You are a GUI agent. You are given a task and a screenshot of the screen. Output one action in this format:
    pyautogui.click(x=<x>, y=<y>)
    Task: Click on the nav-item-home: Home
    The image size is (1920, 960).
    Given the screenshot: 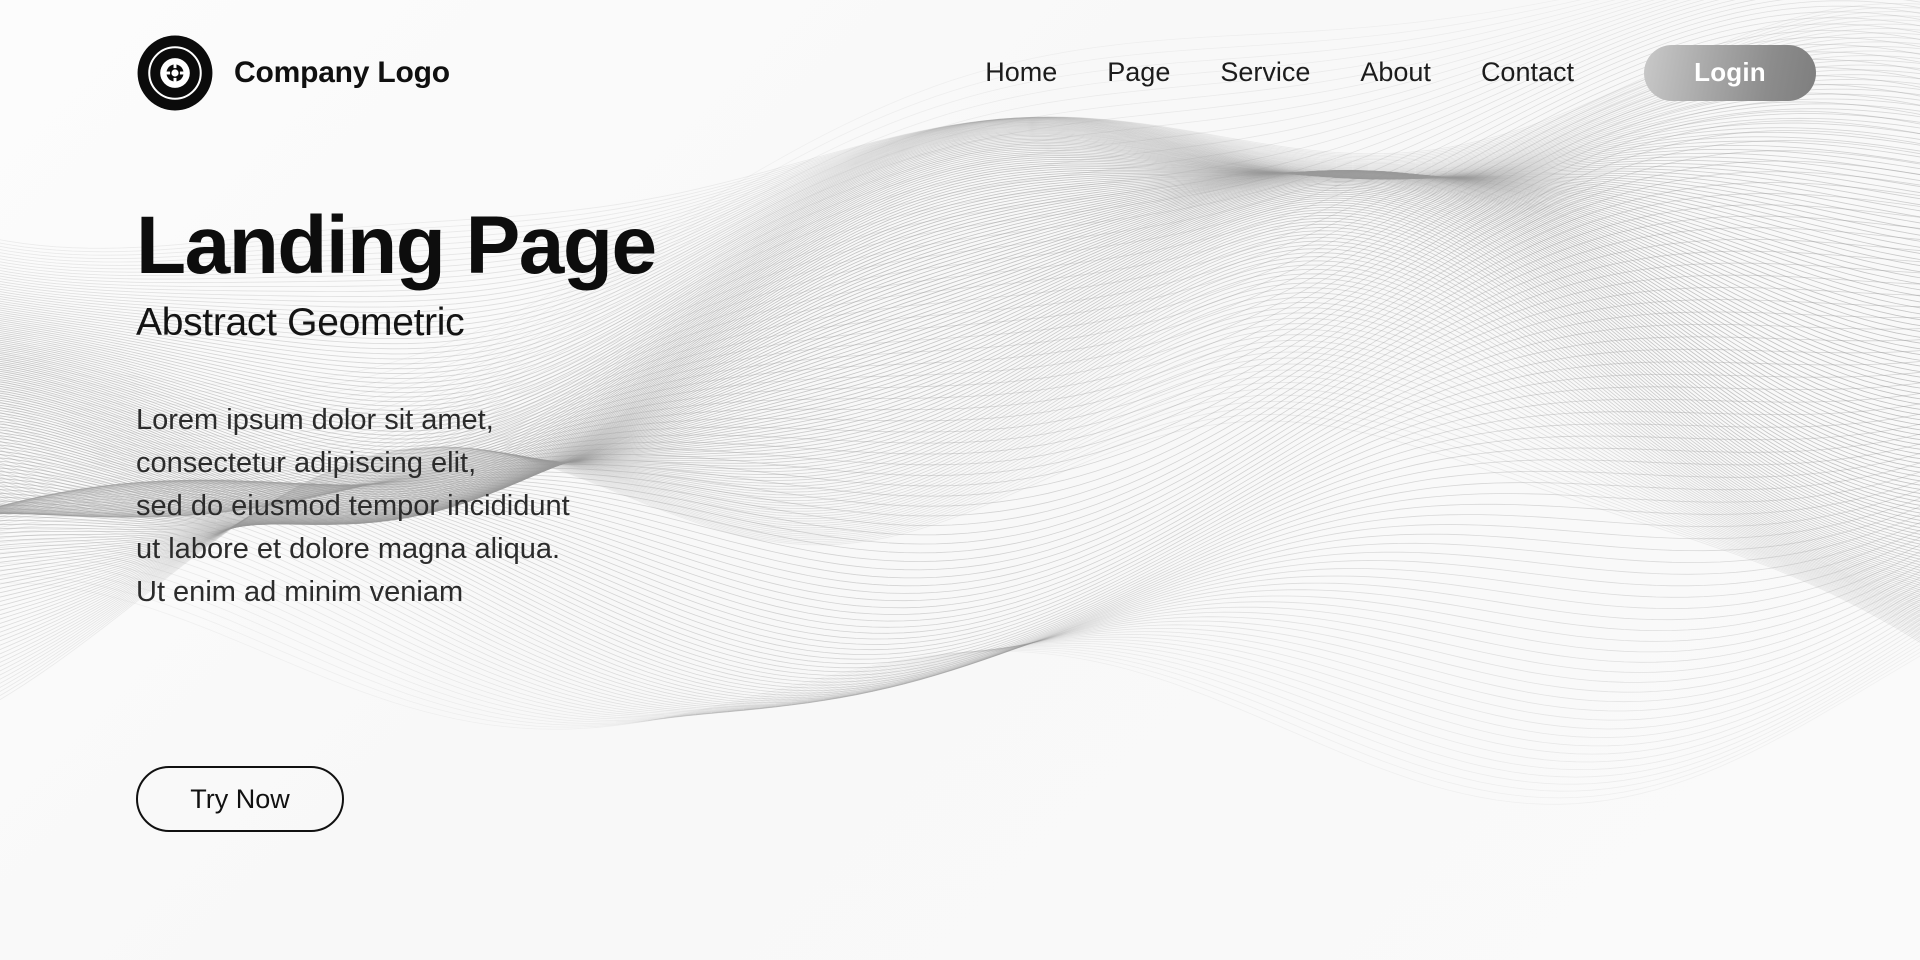 What is the action you would take?
    pyautogui.click(x=1021, y=72)
    